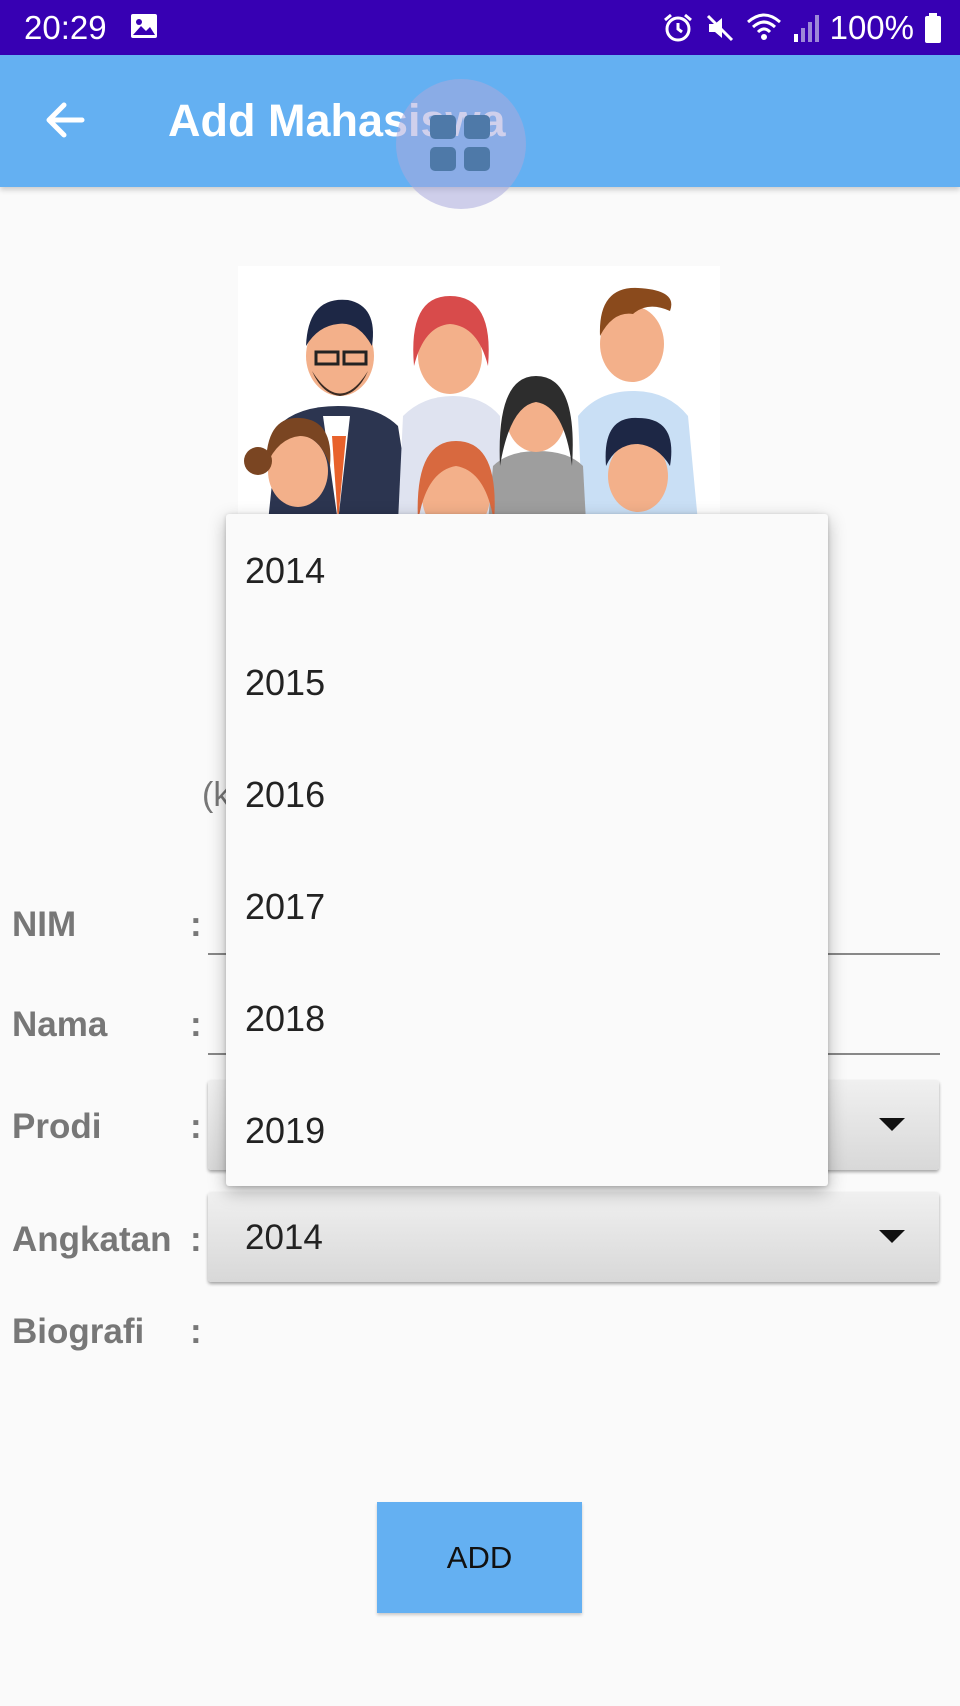 The image size is (960, 1706). I want to click on status-icons: 100%, so click(802, 28).